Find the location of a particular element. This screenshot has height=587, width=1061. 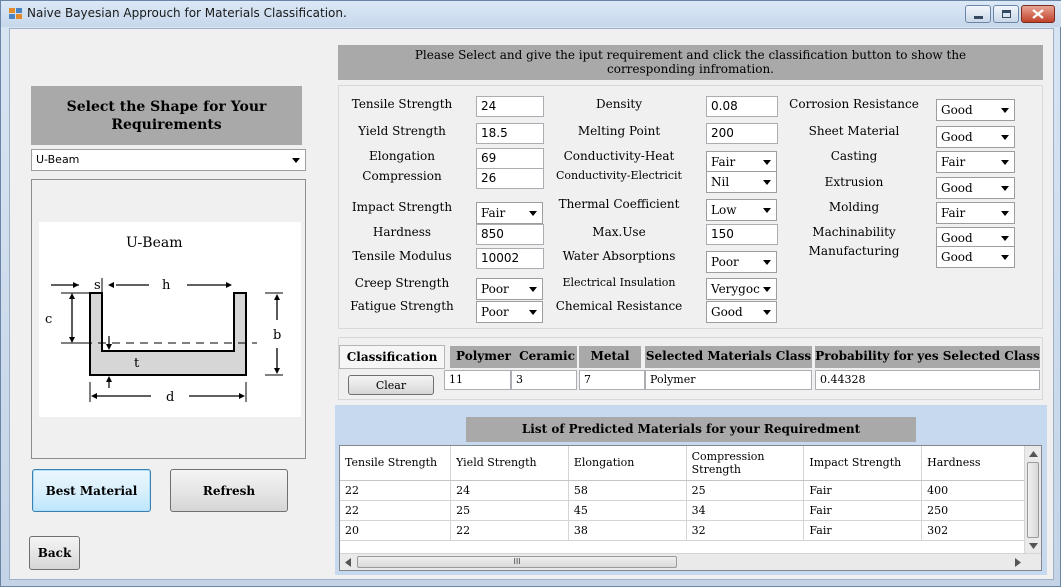

fatigue-strength-select: Poor is located at coordinates (509, 312).